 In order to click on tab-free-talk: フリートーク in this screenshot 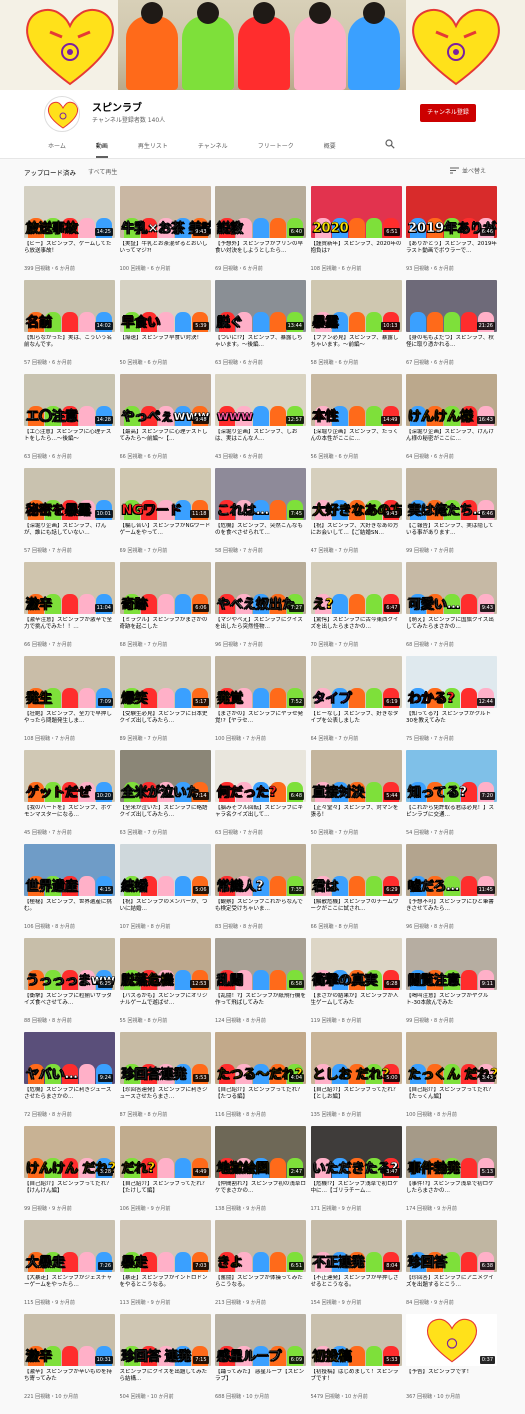, I will do `click(276, 147)`.